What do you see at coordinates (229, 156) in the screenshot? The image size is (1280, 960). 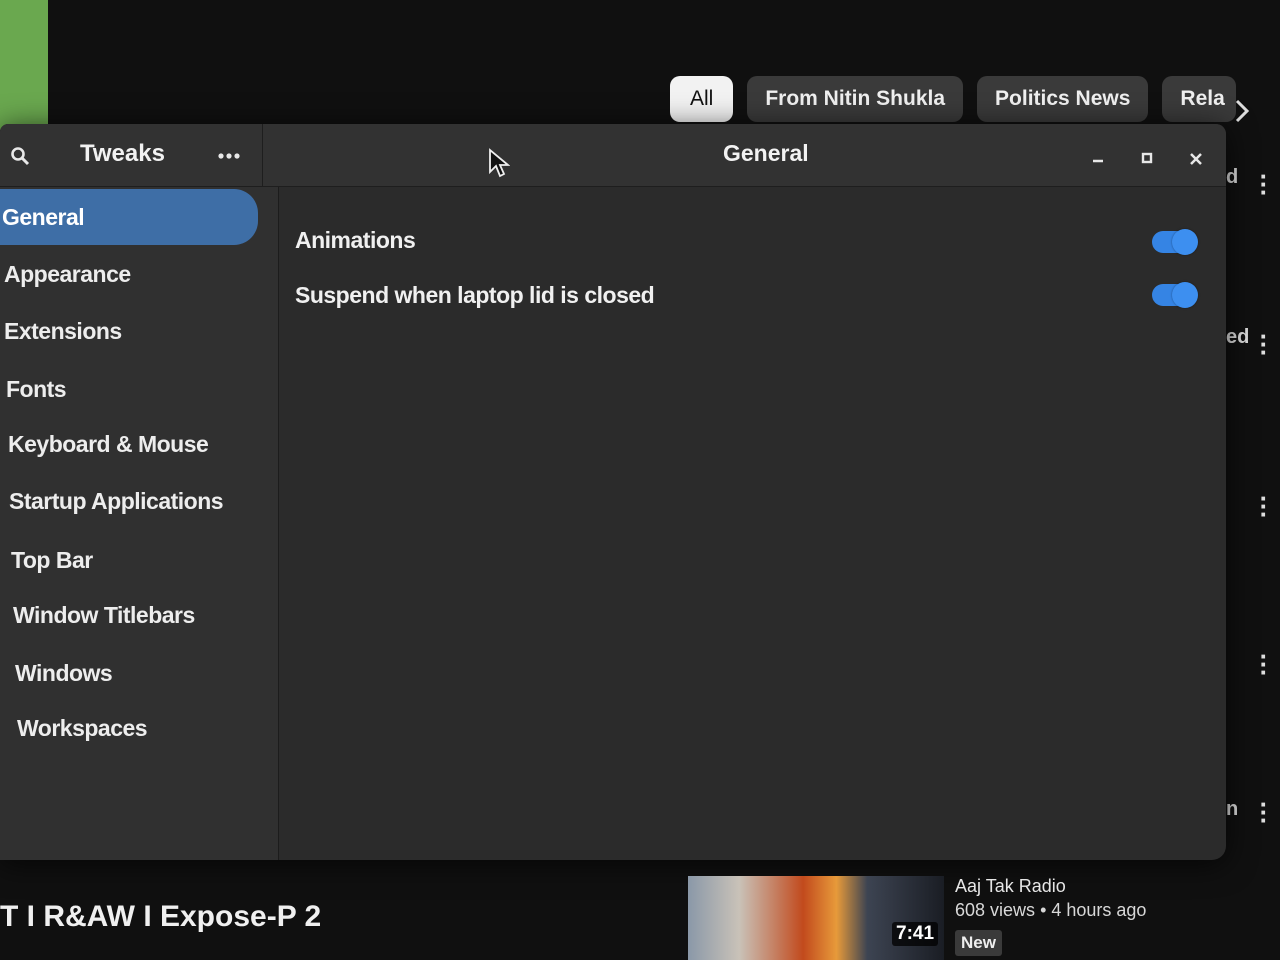 I see `menu-dots-icon` at bounding box center [229, 156].